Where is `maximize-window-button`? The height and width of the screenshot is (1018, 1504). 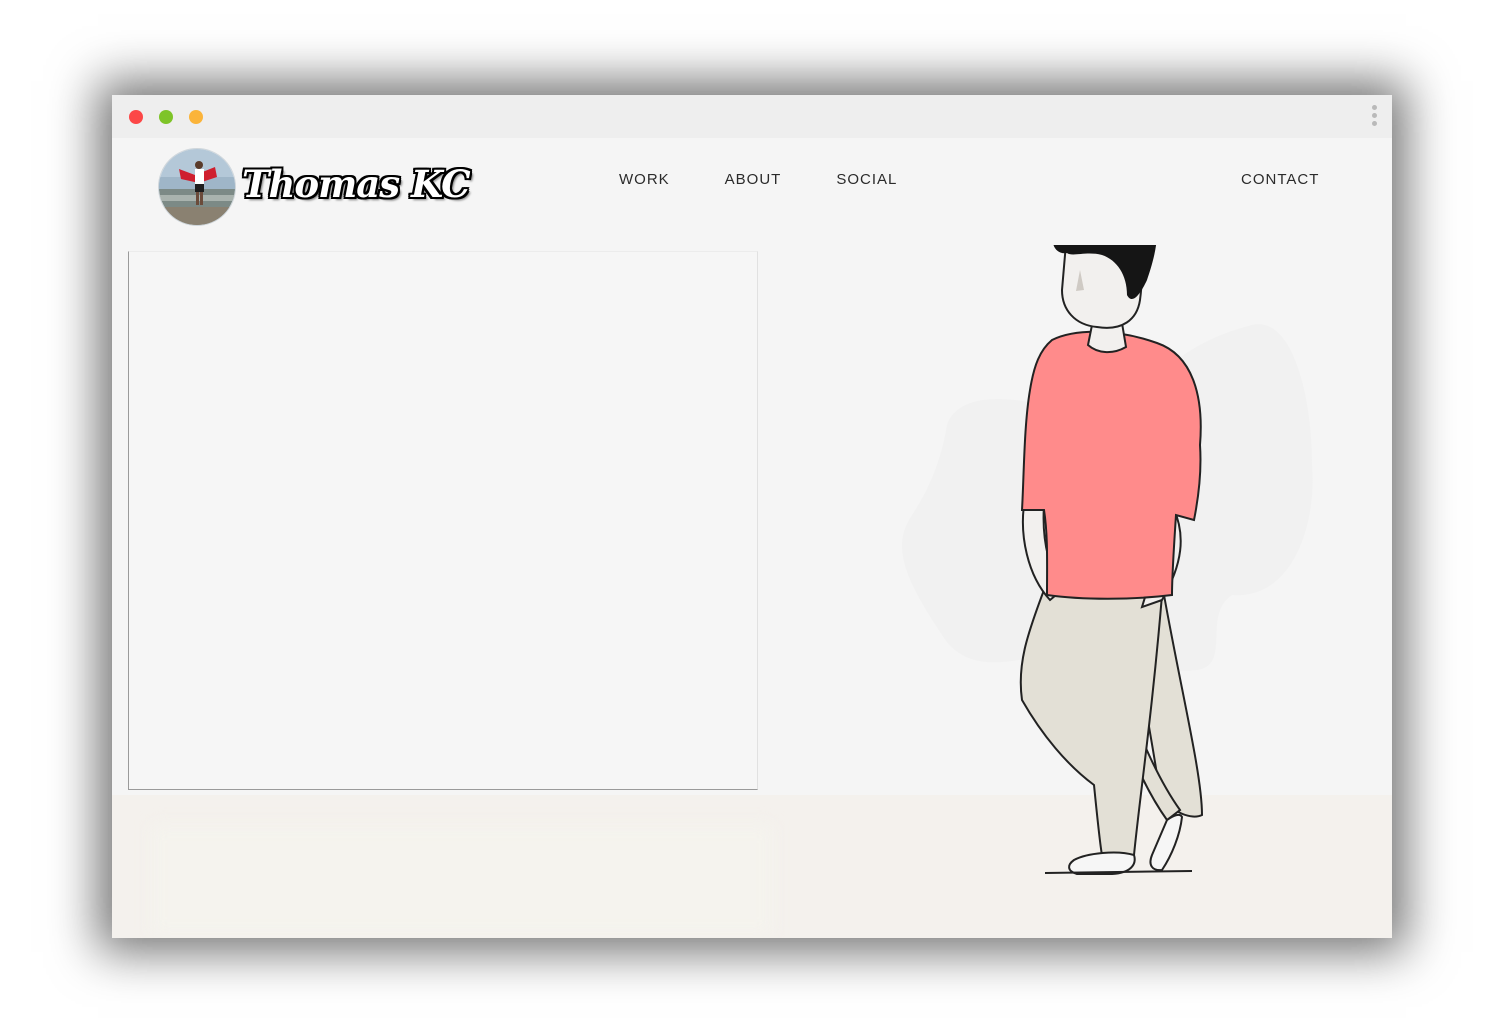 maximize-window-button is located at coordinates (196, 117).